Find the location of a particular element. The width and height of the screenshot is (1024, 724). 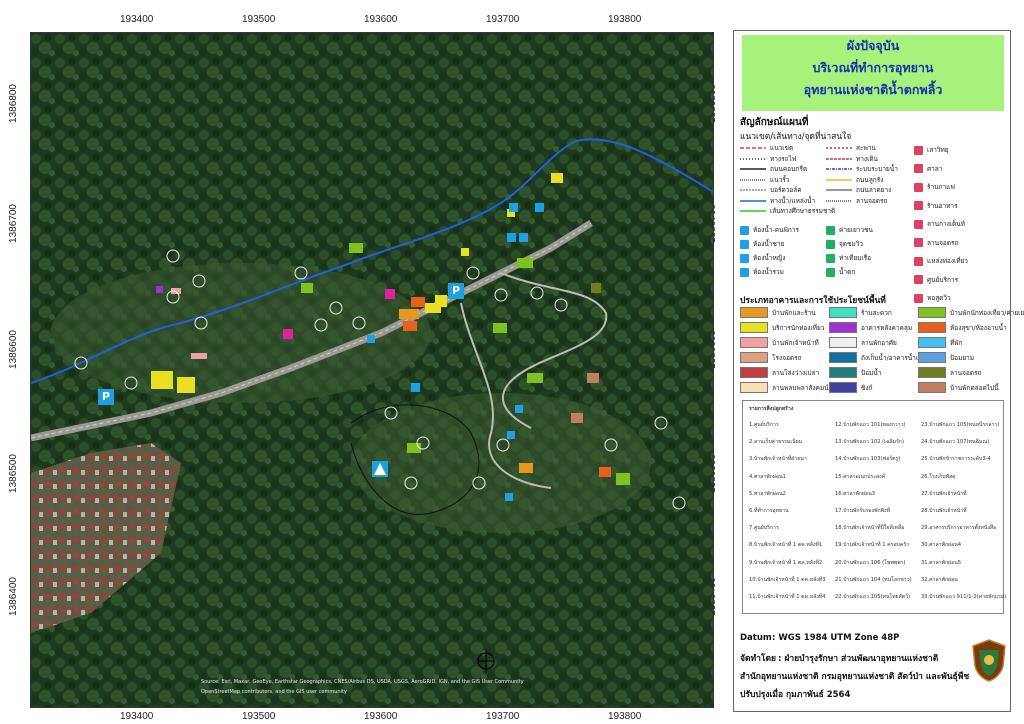

legend-poi-item: ห้องน้ำชาย is located at coordinates (762, 244).